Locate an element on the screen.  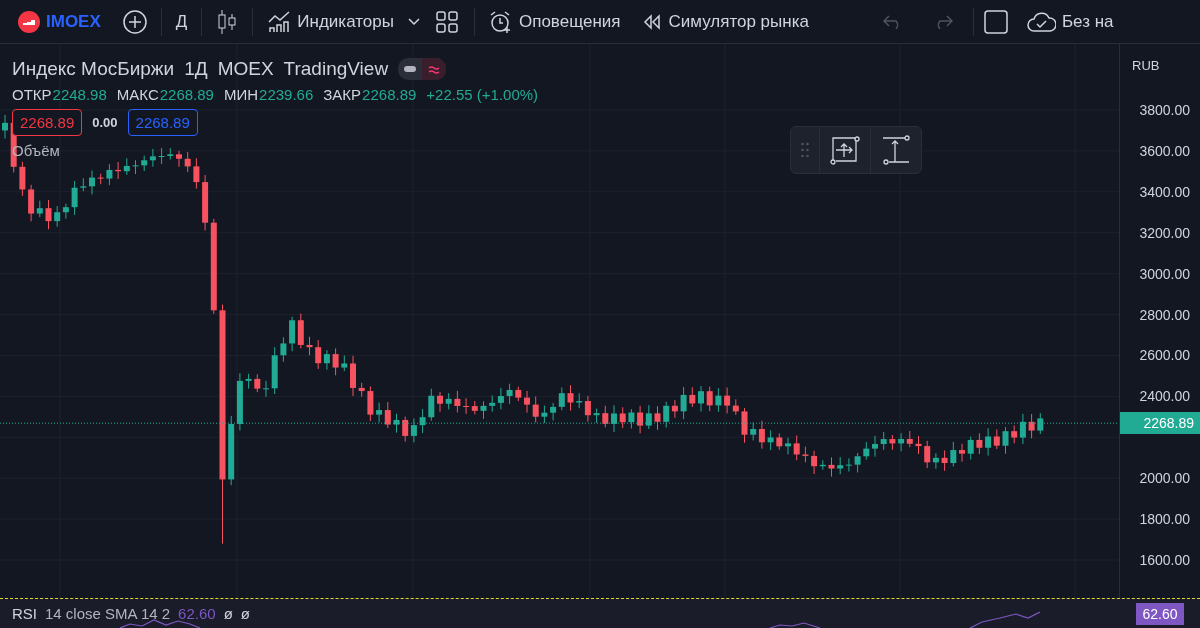
date-price-range-icon is located at coordinates (845, 150).